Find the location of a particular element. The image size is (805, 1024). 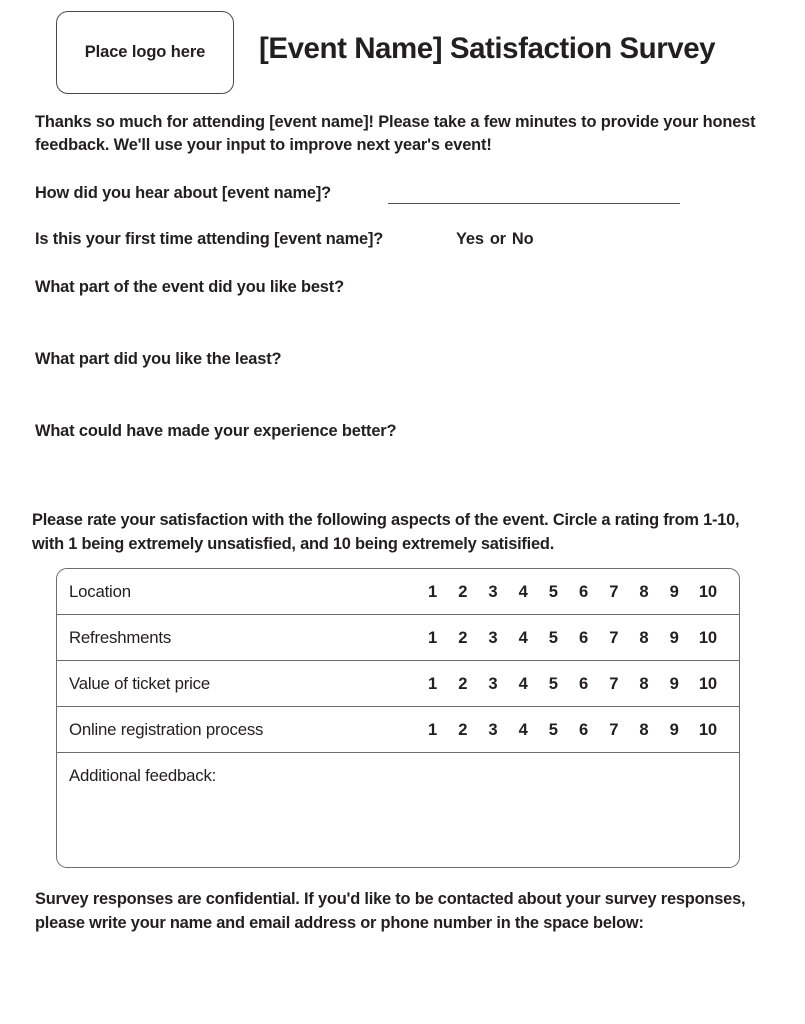

rating-row-label: Refreshments is located at coordinates (120, 637).